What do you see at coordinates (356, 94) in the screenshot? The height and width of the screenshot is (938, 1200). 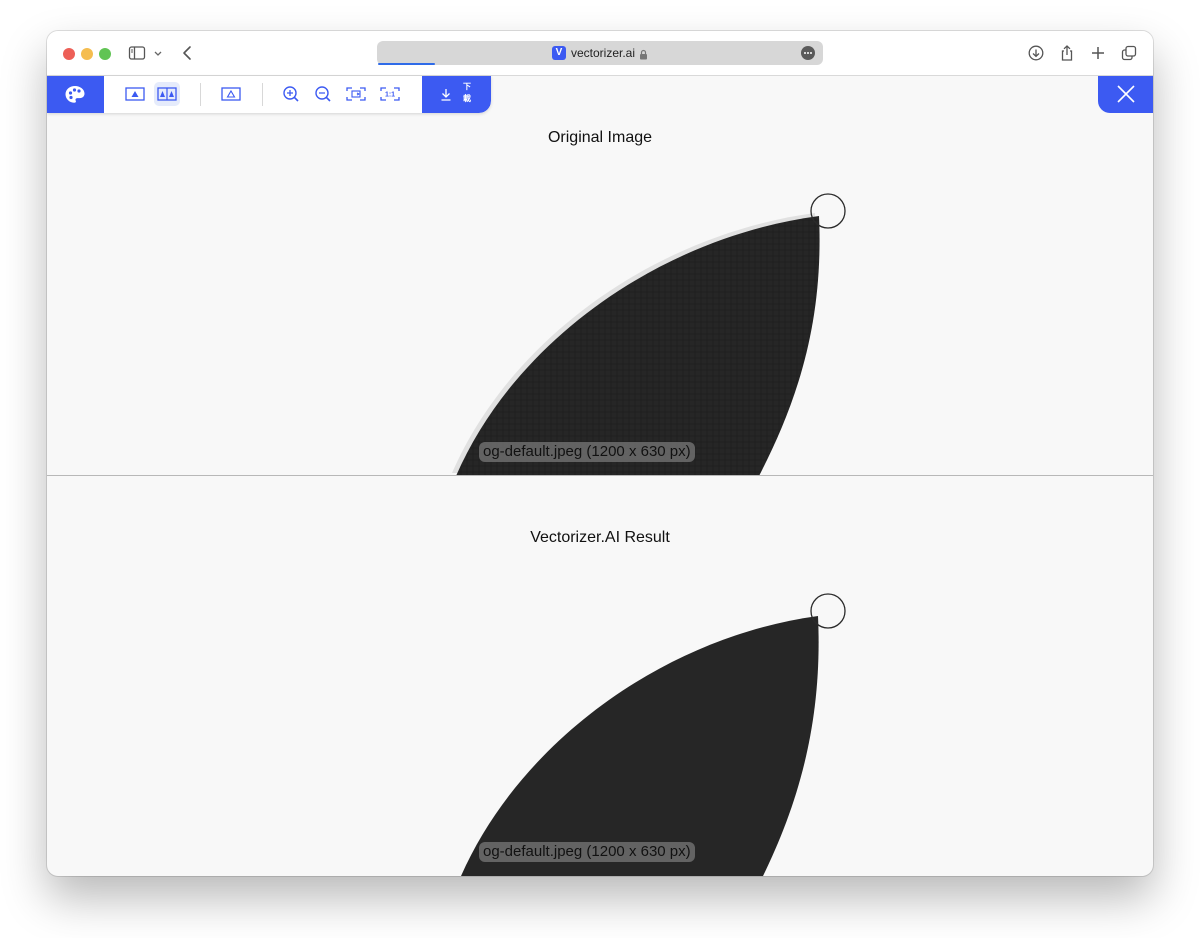 I see `fit-to-screen-icon` at bounding box center [356, 94].